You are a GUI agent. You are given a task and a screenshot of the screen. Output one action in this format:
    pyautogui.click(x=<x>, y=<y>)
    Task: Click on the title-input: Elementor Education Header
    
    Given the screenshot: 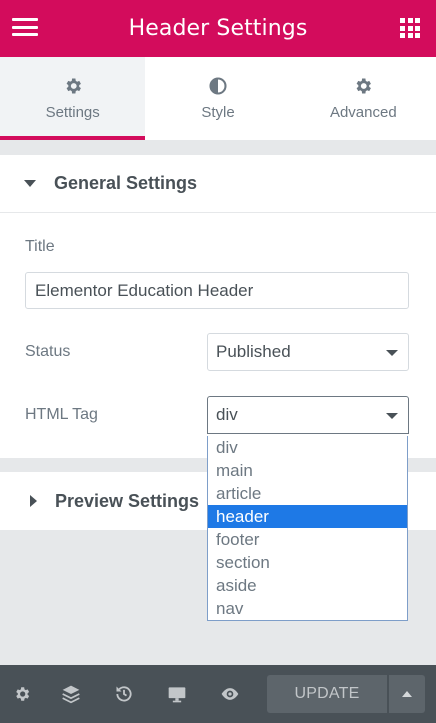 What is the action you would take?
    pyautogui.click(x=217, y=290)
    